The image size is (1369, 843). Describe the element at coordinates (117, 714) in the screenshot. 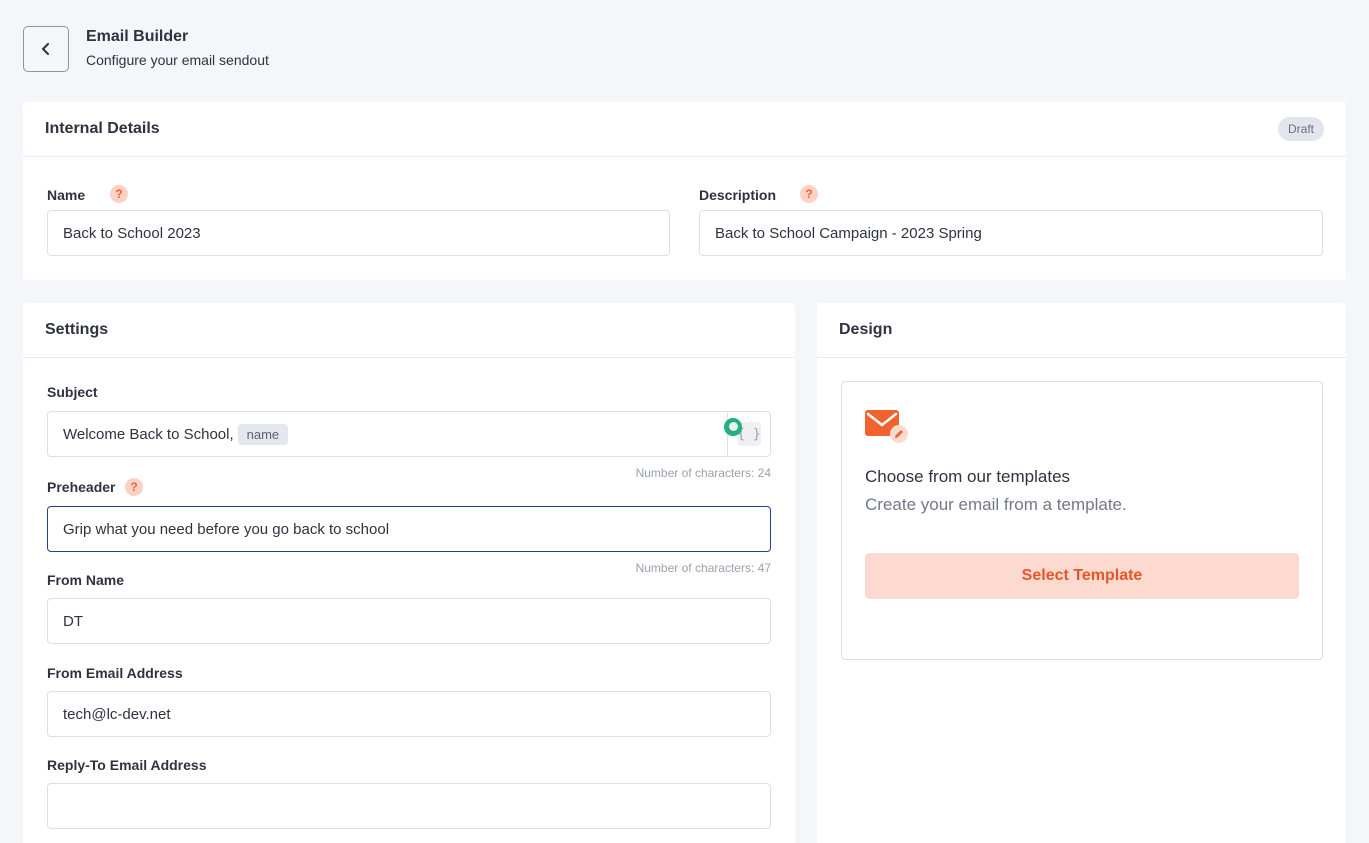

I see `from-email-field-value: tech@lc-dev.net` at that location.